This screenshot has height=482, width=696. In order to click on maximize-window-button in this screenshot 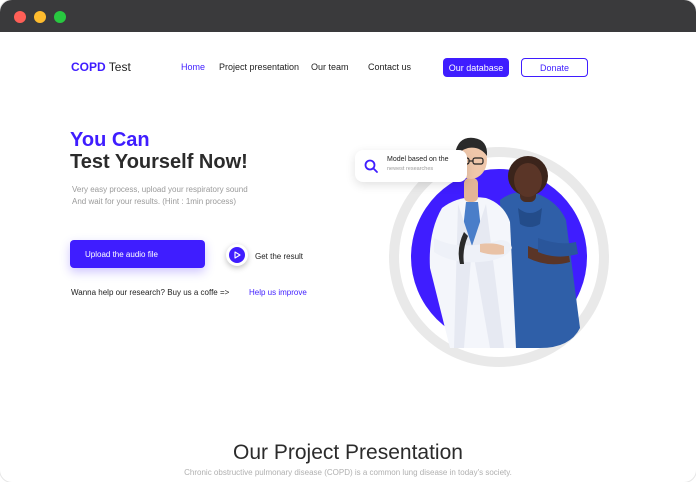, I will do `click(60, 17)`.